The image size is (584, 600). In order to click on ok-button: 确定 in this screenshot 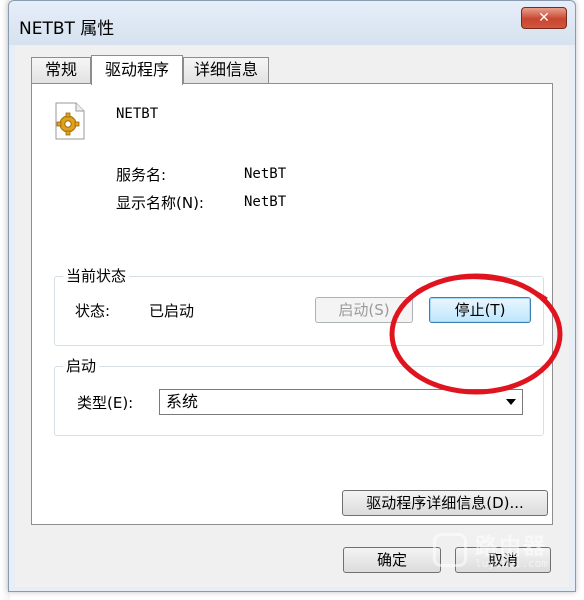, I will do `click(392, 560)`.